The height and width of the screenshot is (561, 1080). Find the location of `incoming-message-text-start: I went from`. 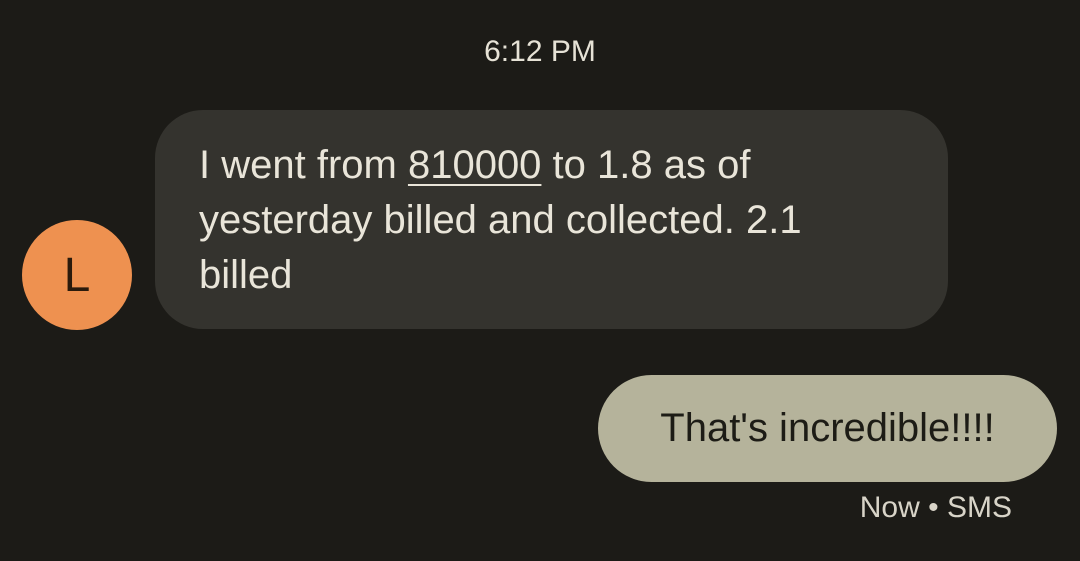

incoming-message-text-start: I went from is located at coordinates (303, 165).